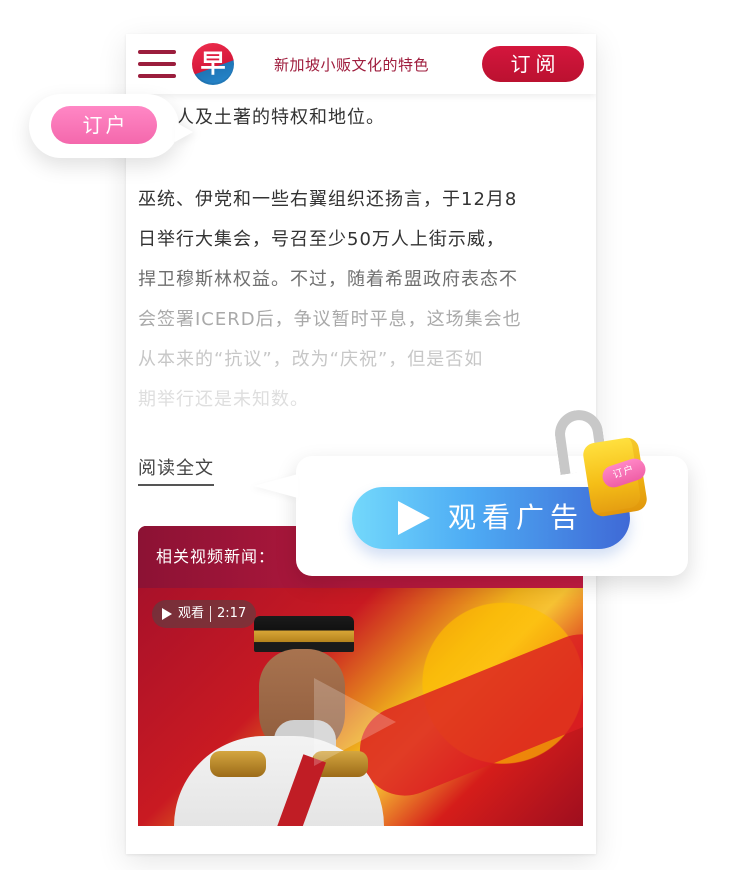  Describe the element at coordinates (211, 614) in the screenshot. I see `duration-divider` at that location.